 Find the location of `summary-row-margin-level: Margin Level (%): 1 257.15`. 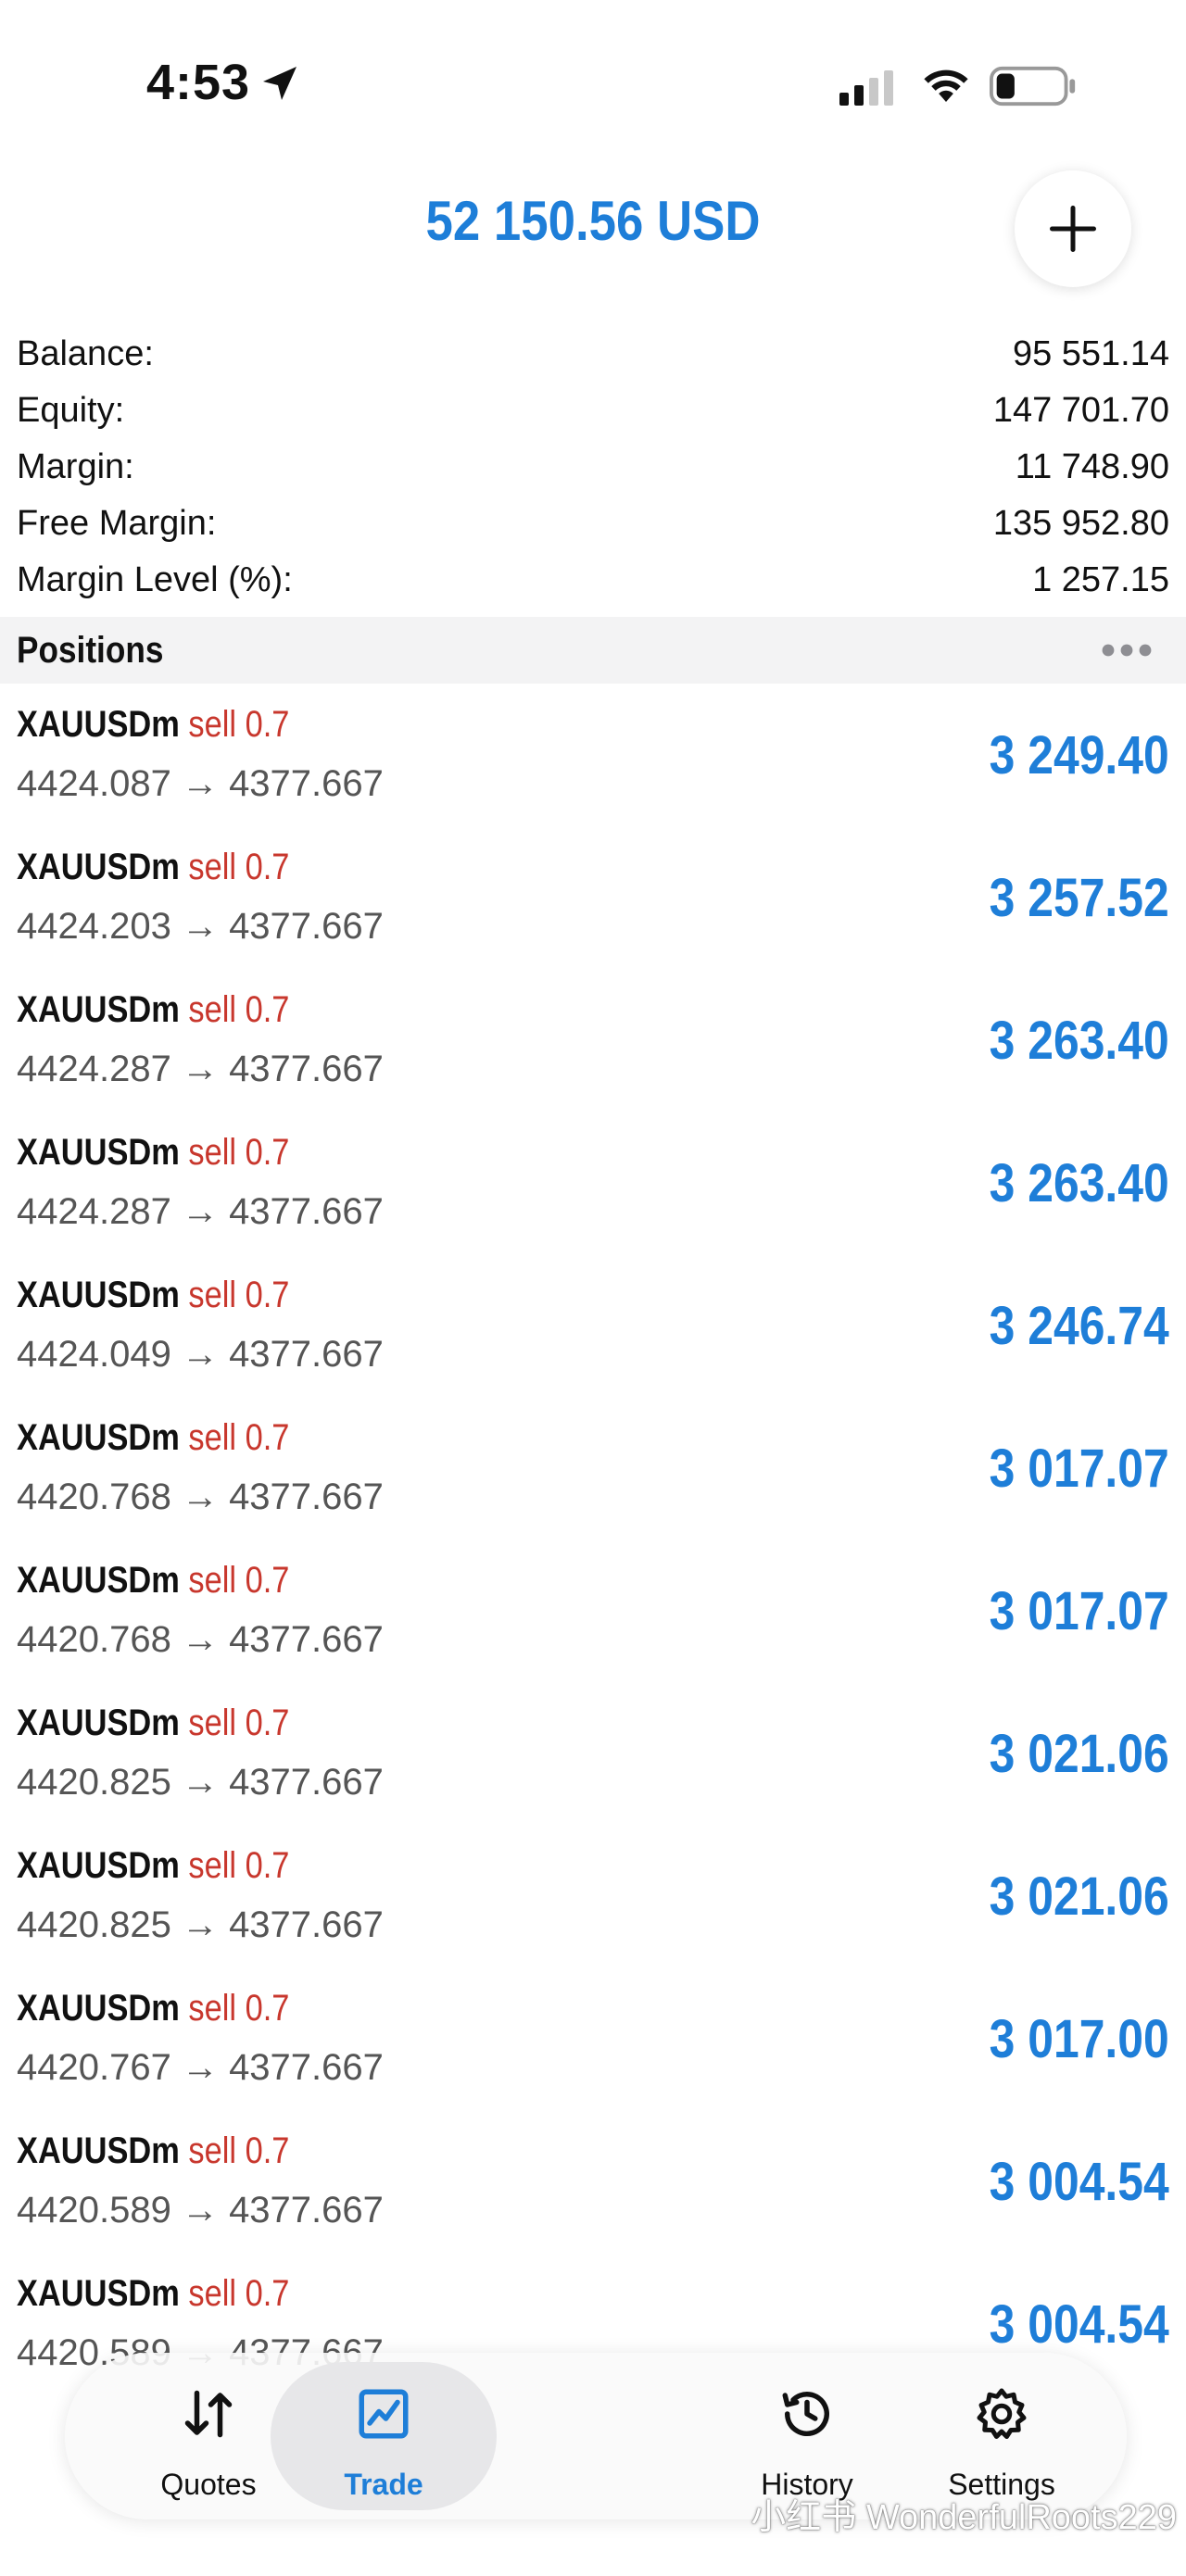

summary-row-margin-level: Margin Level (%): 1 257.15 is located at coordinates (593, 580).